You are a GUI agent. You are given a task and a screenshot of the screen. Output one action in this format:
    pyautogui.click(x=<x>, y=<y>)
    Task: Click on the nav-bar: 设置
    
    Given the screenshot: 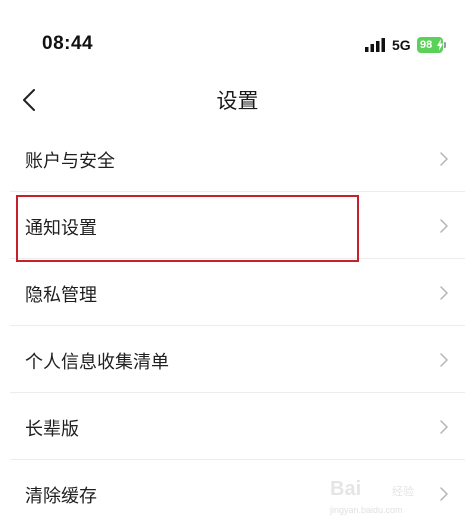 What is the action you would take?
    pyautogui.click(x=237, y=99)
    